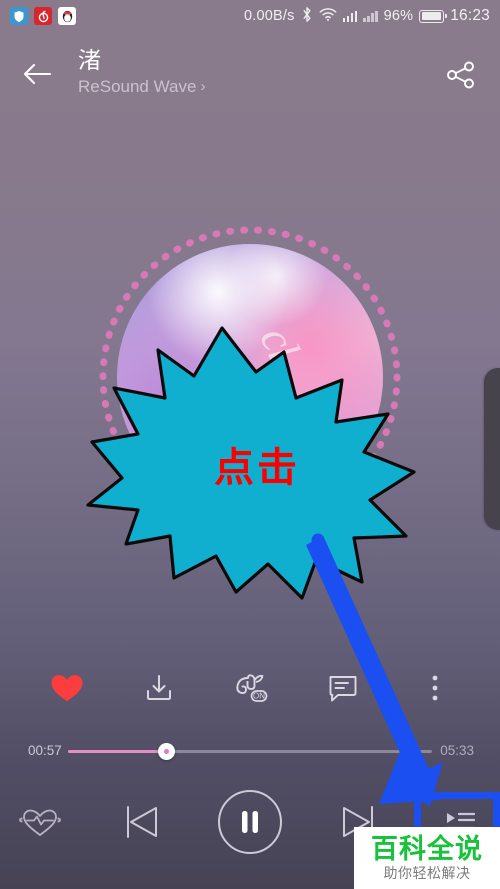 This screenshot has width=500, height=889. What do you see at coordinates (307, 16) in the screenshot?
I see `bluetooth-icon` at bounding box center [307, 16].